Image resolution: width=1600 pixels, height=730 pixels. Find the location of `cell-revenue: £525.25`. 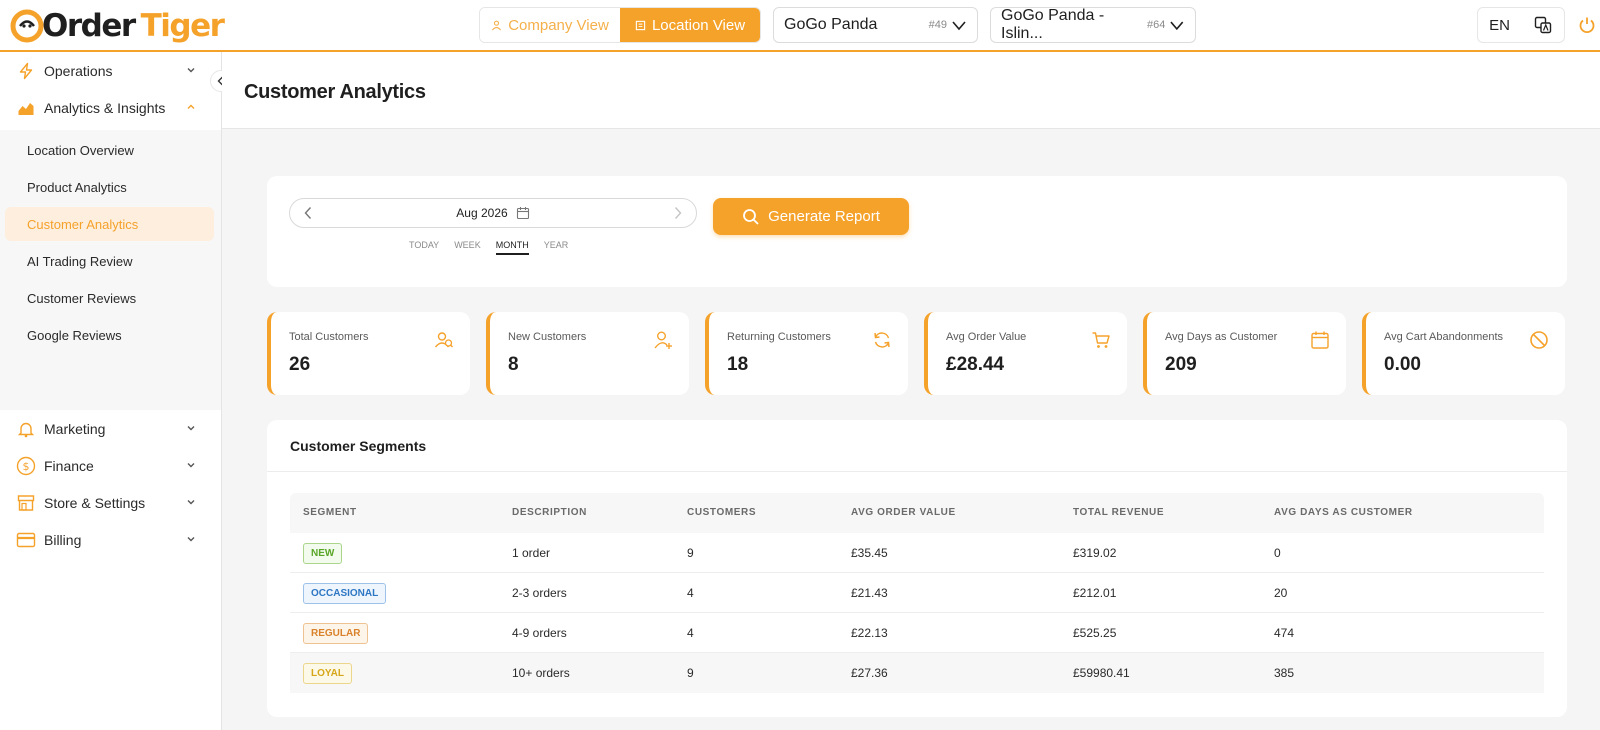

cell-revenue: £525.25 is located at coordinates (1095, 633).